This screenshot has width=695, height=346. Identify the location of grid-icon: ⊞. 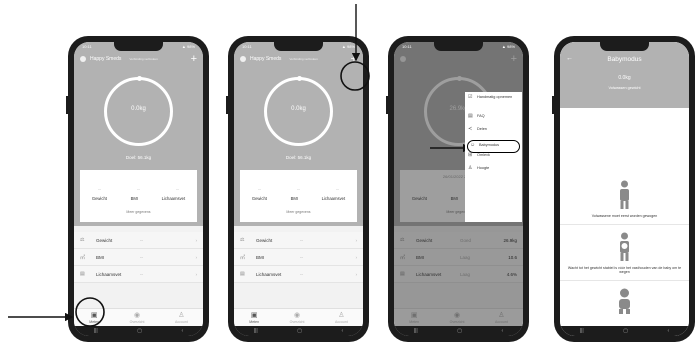
(470, 155).